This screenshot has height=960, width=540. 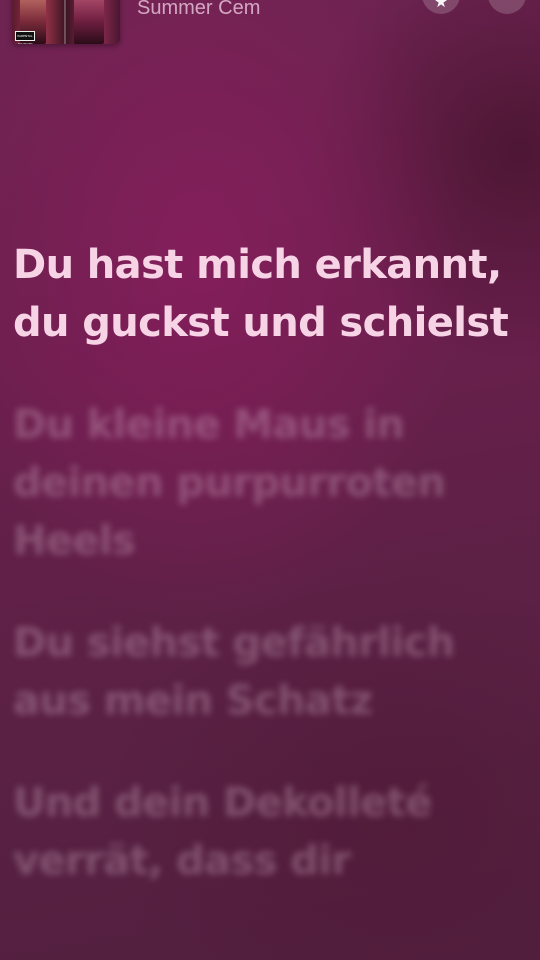 I want to click on favorite-button: ★, so click(x=441, y=7).